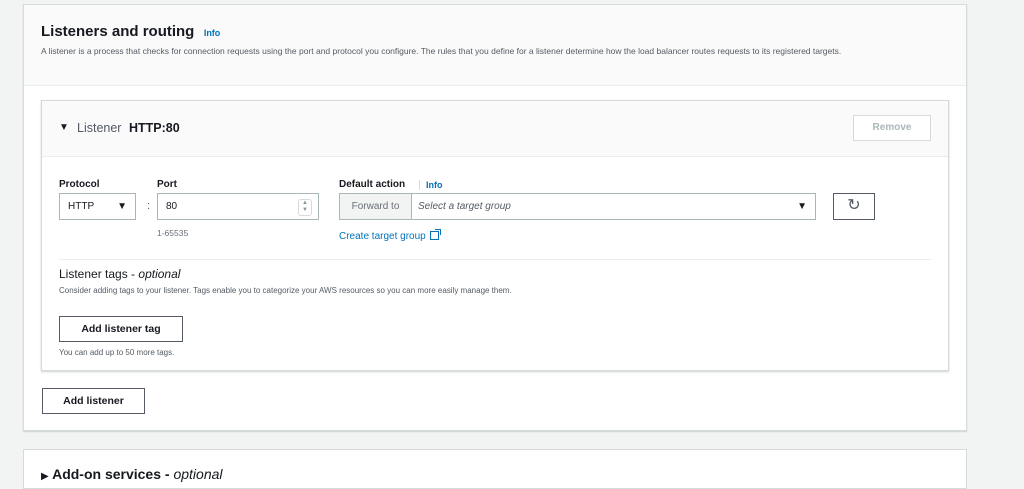 This screenshot has height=489, width=1024. What do you see at coordinates (212, 33) in the screenshot?
I see `info-link: Info` at bounding box center [212, 33].